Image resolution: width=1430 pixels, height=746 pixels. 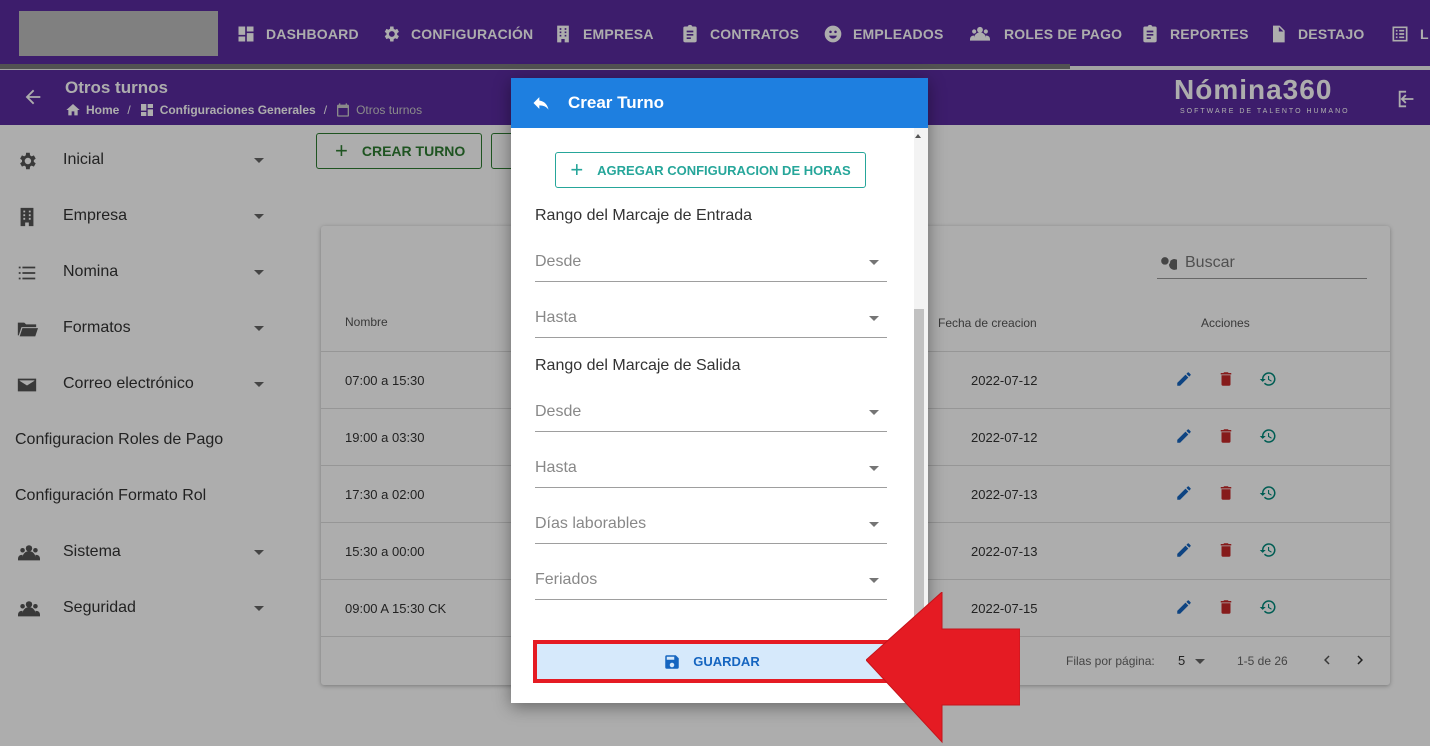 What do you see at coordinates (711, 264) in the screenshot?
I see `entrada-desde-select: Desde` at bounding box center [711, 264].